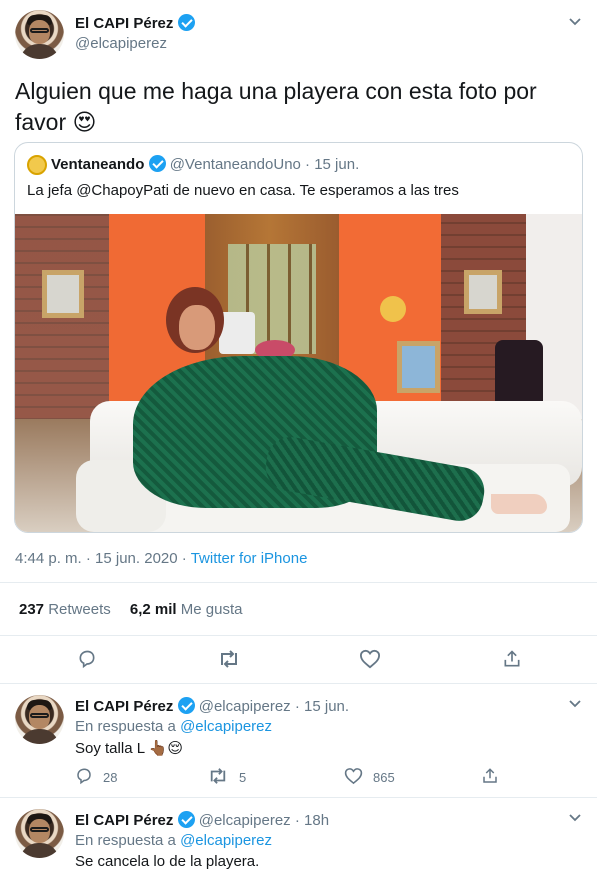 Image resolution: width=597 pixels, height=879 pixels. What do you see at coordinates (32, 609) in the screenshot?
I see `retweets-count: 237` at bounding box center [32, 609].